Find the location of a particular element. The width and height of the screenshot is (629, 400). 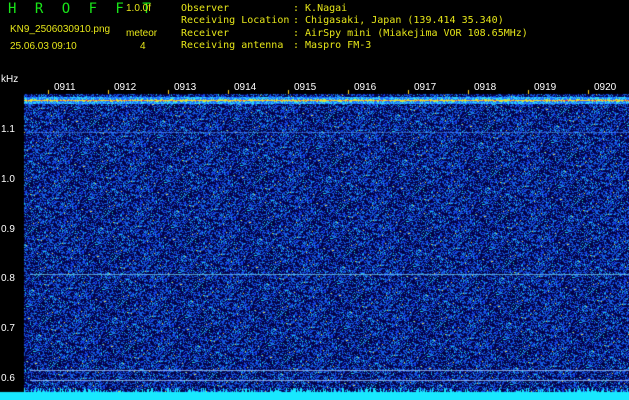

y-tick-label: 0.6 is located at coordinates (8, 378).